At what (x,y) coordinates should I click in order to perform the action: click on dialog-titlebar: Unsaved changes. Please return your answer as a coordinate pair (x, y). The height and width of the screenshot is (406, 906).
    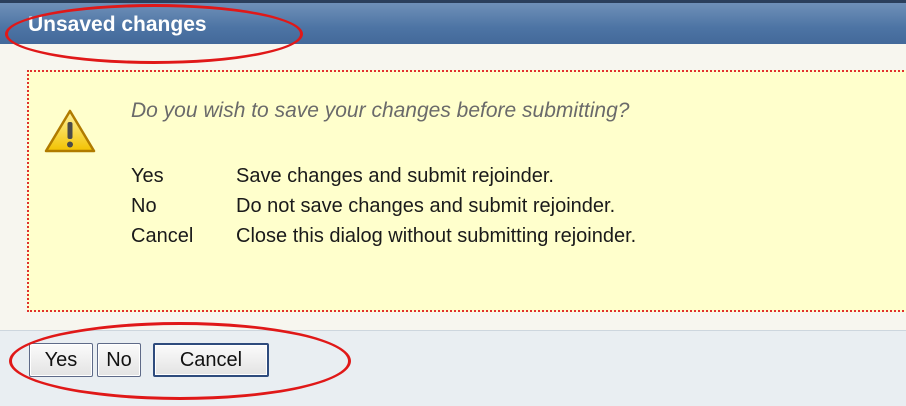
    Looking at the image, I should click on (453, 22).